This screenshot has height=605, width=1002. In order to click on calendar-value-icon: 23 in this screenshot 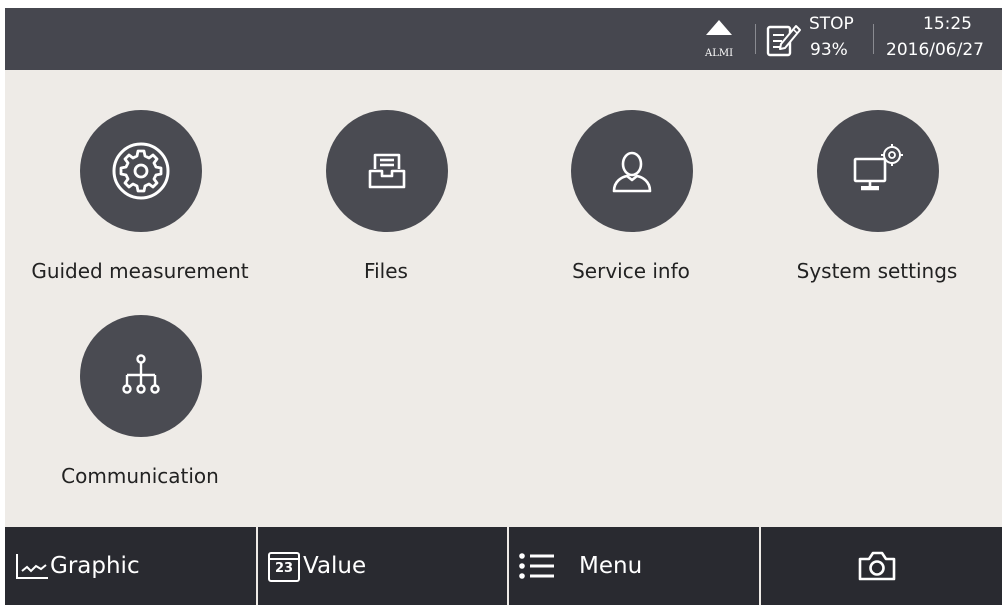, I will do `click(284, 566)`.